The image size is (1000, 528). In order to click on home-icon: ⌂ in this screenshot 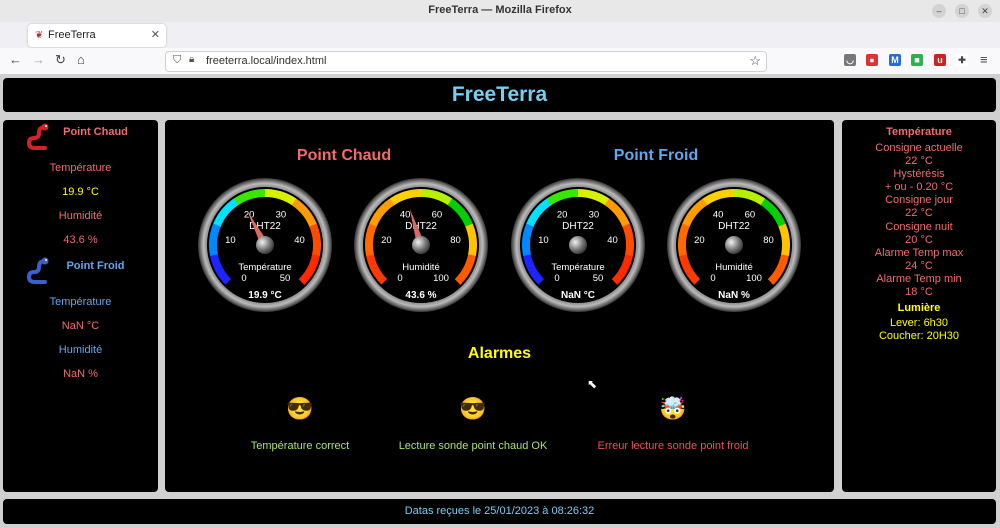, I will do `click(81, 60)`.